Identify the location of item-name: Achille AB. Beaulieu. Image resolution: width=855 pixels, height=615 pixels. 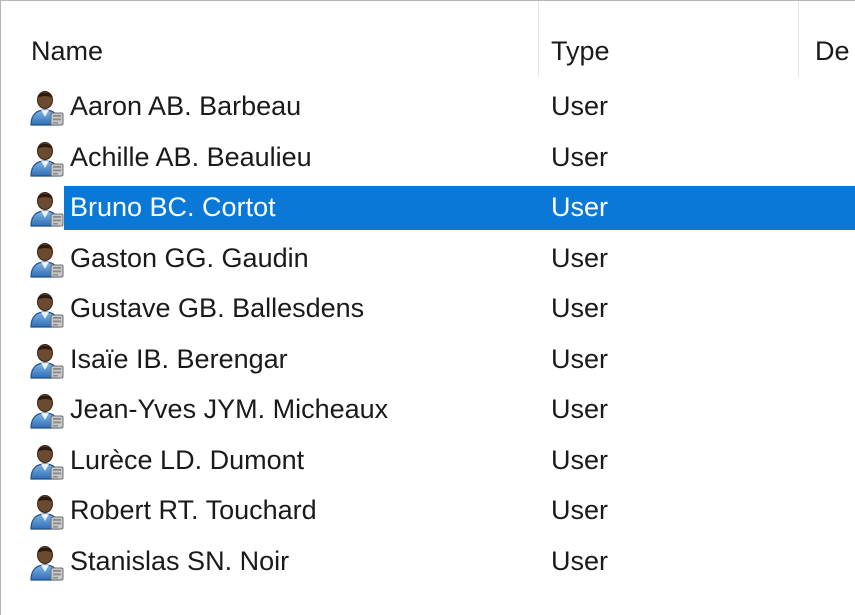
(191, 156).